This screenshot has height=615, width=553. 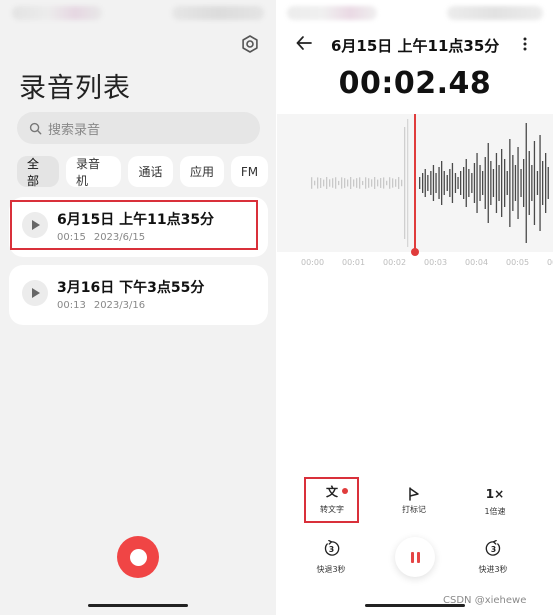 What do you see at coordinates (415, 557) in the screenshot?
I see `pause-button` at bounding box center [415, 557].